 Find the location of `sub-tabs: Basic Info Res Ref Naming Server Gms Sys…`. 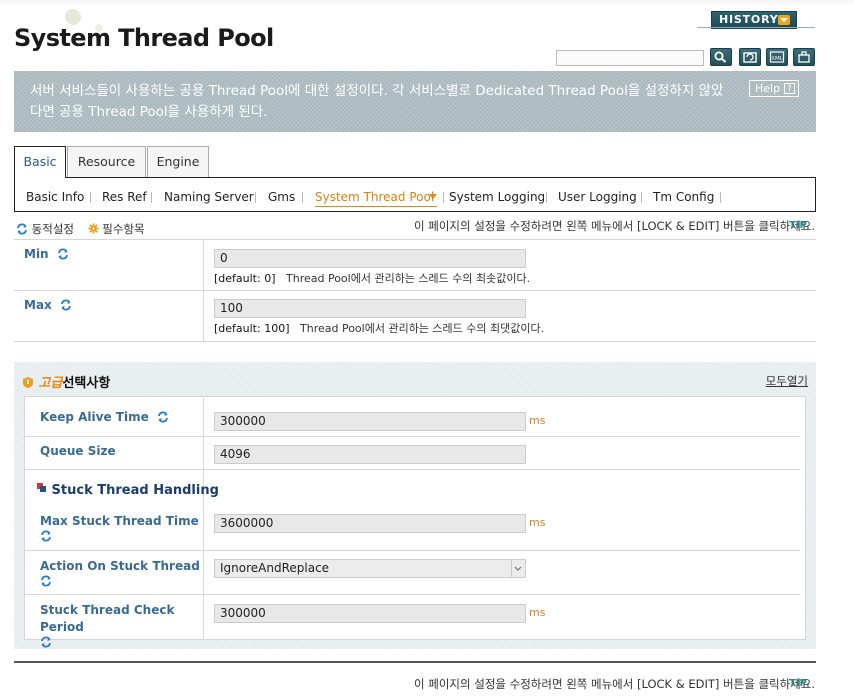

sub-tabs: Basic Info Res Ref Naming Server Gms Sys… is located at coordinates (415, 194).